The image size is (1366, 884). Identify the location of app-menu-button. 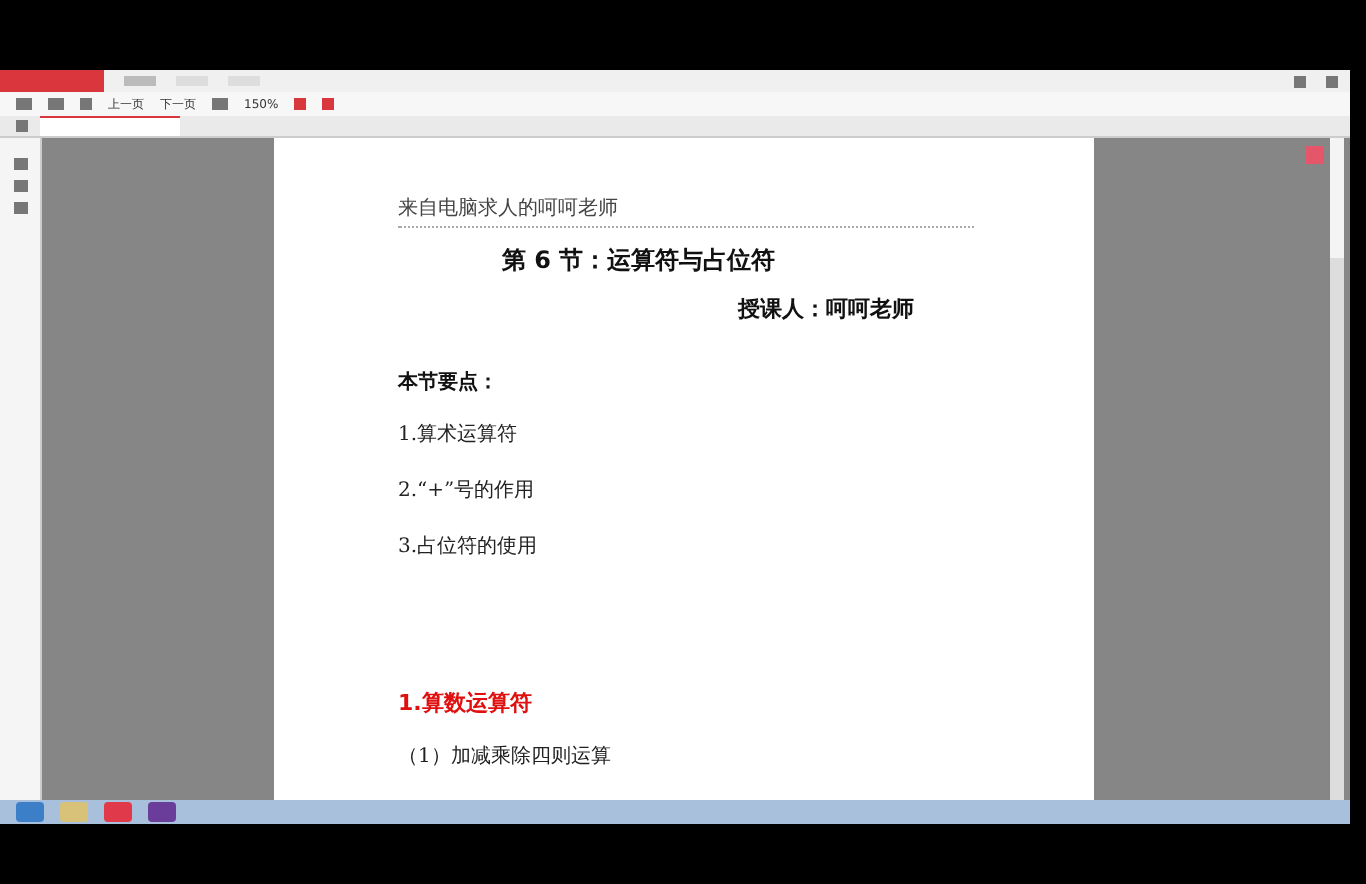
(52, 81).